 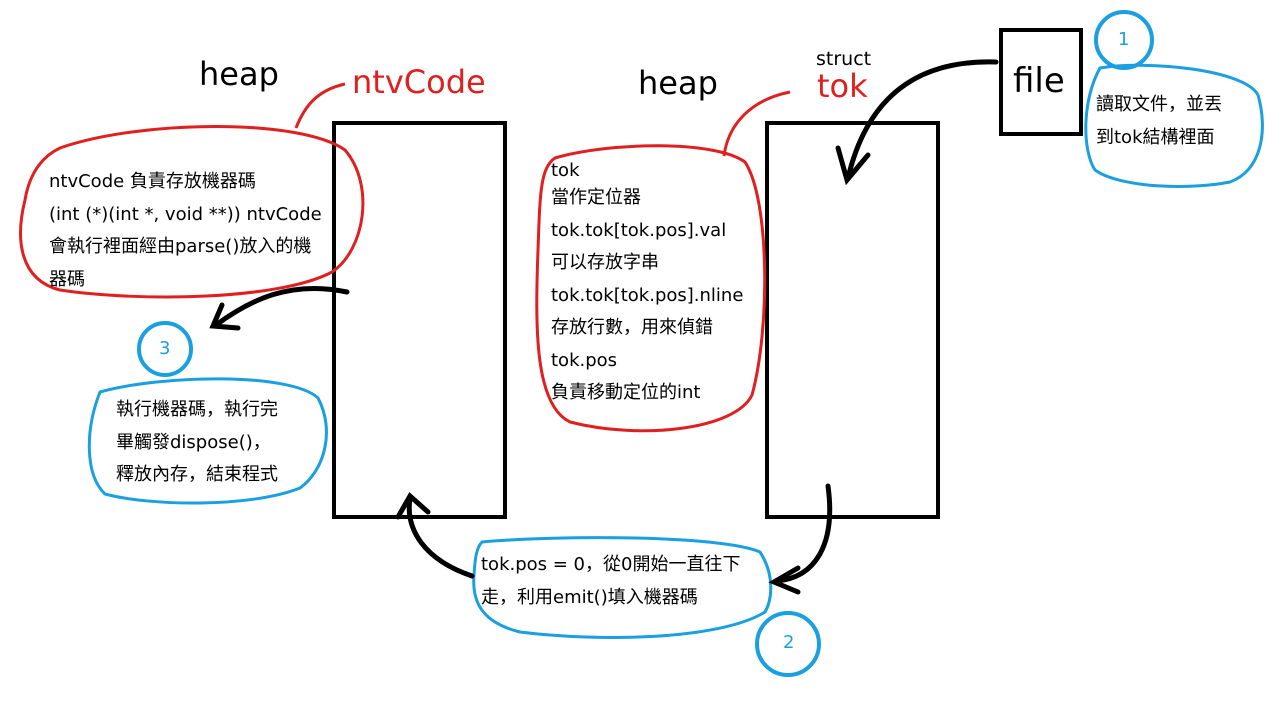 I want to click on left-heap-label: heap, so click(x=239, y=74).